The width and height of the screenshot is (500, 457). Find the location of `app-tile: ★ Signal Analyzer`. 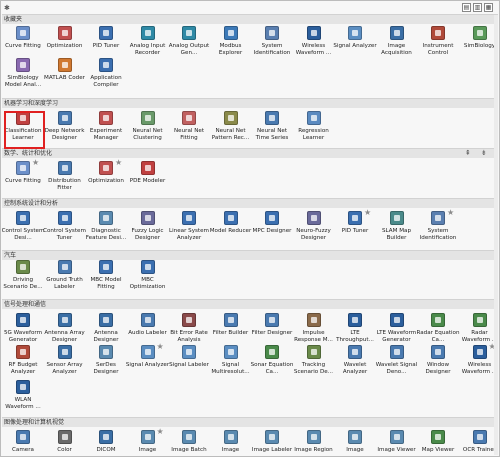

app-tile: ★ Signal Analyzer is located at coordinates (147, 365).